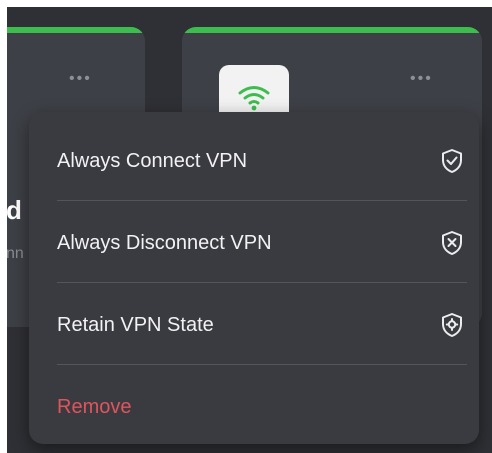  What do you see at coordinates (15, 253) in the screenshot?
I see `card-subtitle: nn` at bounding box center [15, 253].